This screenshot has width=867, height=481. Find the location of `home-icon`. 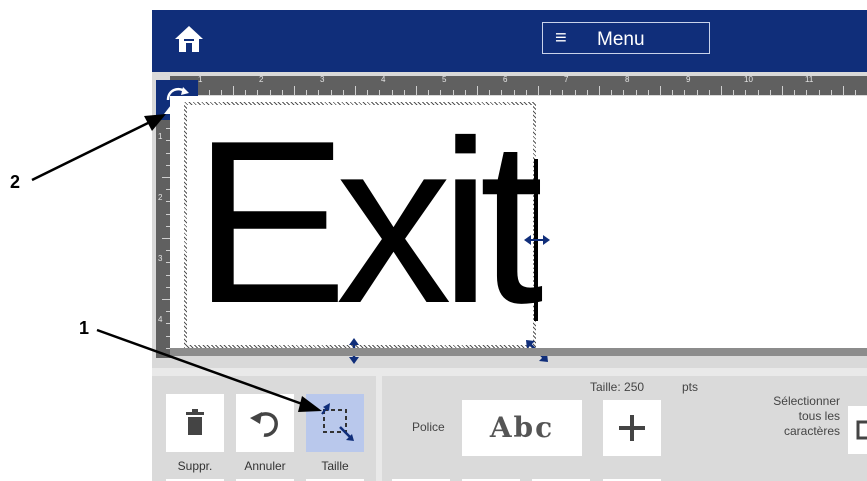

home-icon is located at coordinates (189, 39).